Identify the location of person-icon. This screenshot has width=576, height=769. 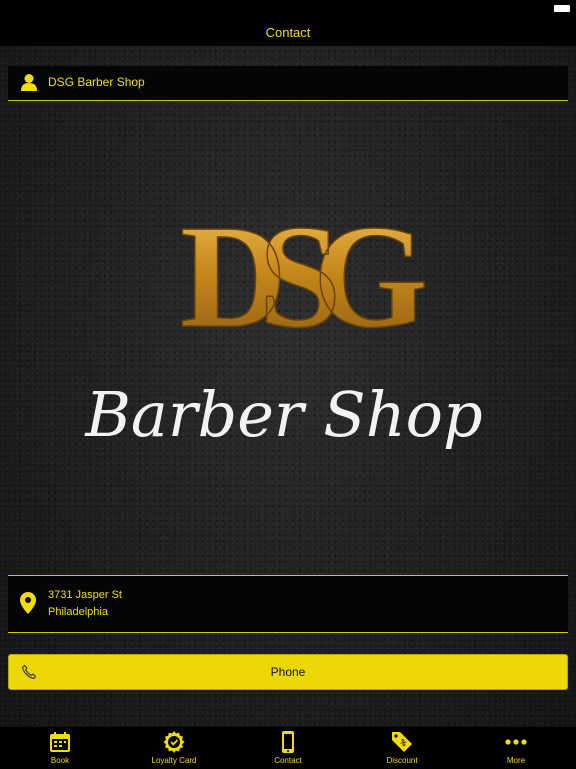
(29, 82).